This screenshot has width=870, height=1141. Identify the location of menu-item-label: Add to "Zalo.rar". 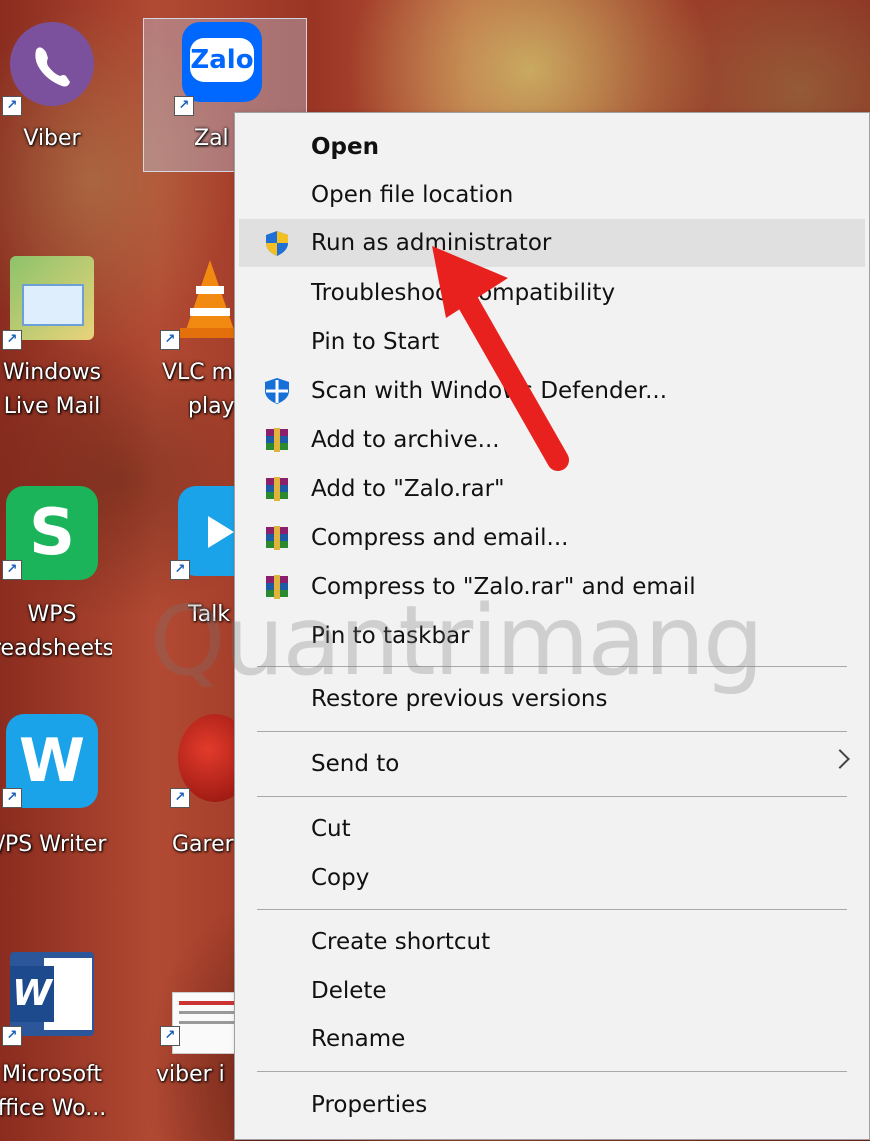
(408, 489).